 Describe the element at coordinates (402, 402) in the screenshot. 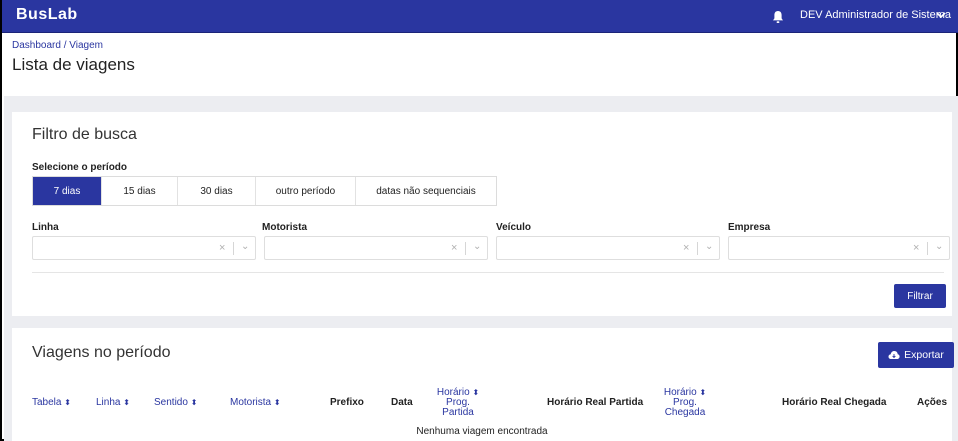

I see `col-data: Data` at that location.